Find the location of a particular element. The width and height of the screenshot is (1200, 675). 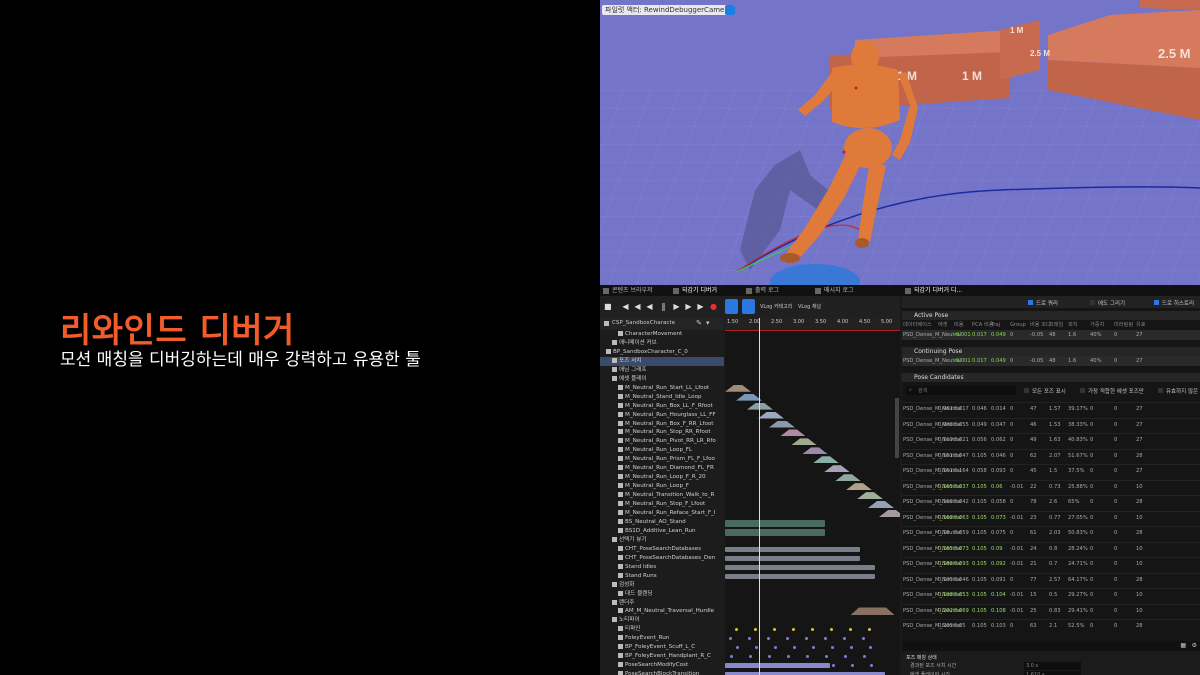

tree-track-item: 에셋 플레이 is located at coordinates (662, 379).